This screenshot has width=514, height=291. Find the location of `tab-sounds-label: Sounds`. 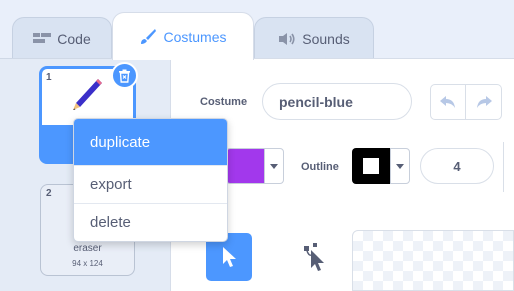

tab-sounds-label: Sounds is located at coordinates (326, 39).